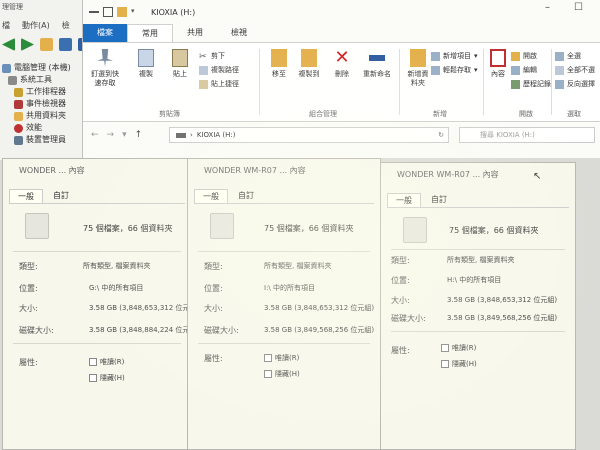  What do you see at coordinates (108, 12) in the screenshot?
I see `properties-check-icon` at bounding box center [108, 12].